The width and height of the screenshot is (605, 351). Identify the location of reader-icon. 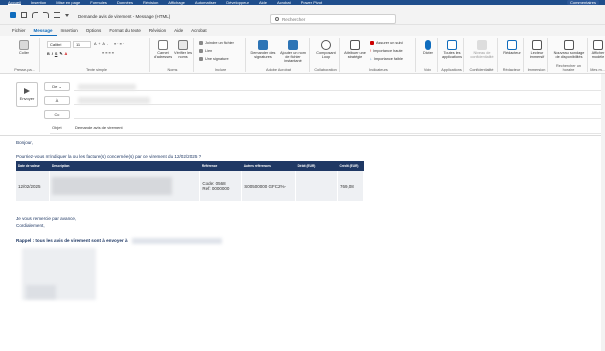
(537, 45).